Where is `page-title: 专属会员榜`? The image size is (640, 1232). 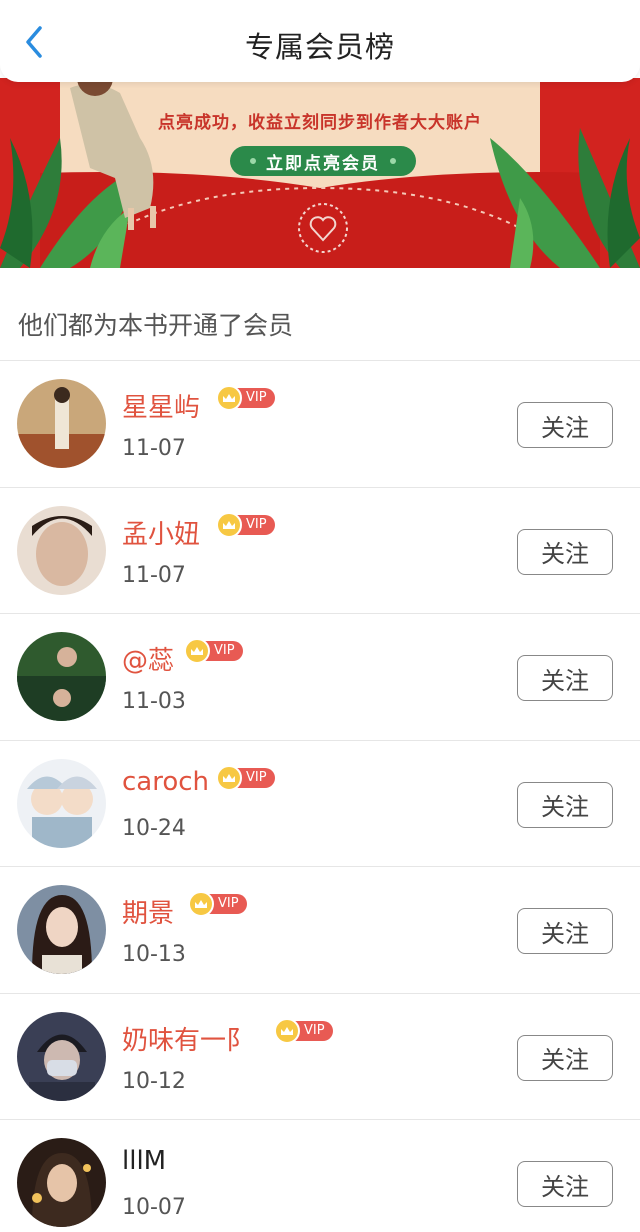
page-title: 专属会员榜 is located at coordinates (319, 47).